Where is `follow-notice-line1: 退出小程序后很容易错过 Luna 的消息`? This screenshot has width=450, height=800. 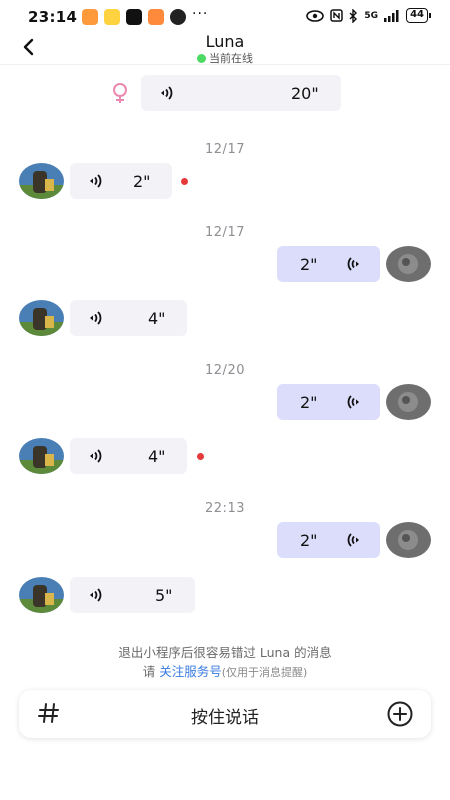 follow-notice-line1: 退出小程序后很容易错过 Luna 的消息 is located at coordinates (225, 652).